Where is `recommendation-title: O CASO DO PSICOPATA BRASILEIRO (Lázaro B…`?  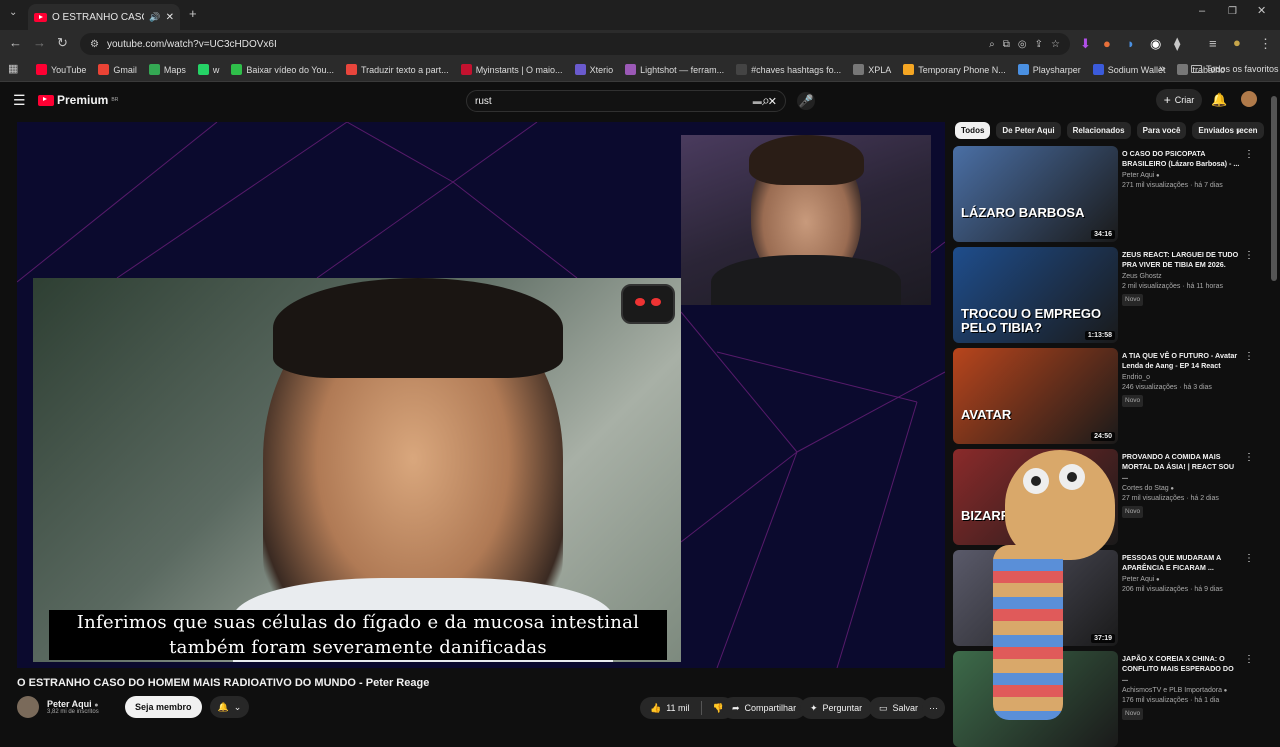 recommendation-title: O CASO DO PSICOPATA BRASILEIRO (Lázaro B… is located at coordinates (1181, 159).